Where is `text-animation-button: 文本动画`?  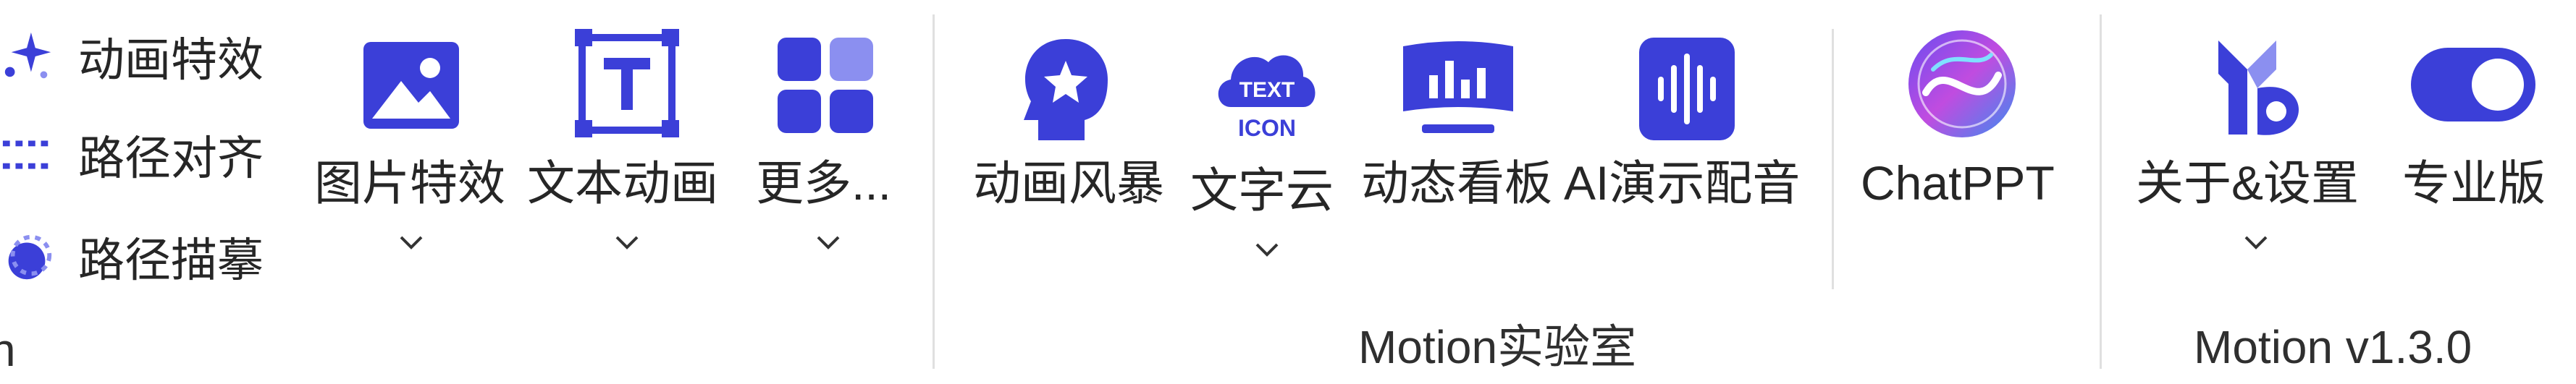 text-animation-button: 文本动画 is located at coordinates (625, 144).